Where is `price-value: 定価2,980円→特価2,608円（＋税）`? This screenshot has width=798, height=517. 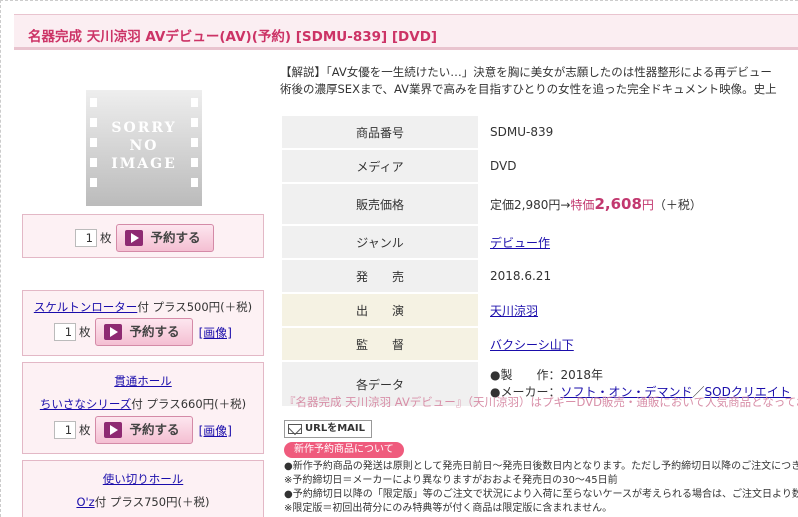
price-value: 定価2,980円→特価2,608円（＋税） is located at coordinates (638, 204).